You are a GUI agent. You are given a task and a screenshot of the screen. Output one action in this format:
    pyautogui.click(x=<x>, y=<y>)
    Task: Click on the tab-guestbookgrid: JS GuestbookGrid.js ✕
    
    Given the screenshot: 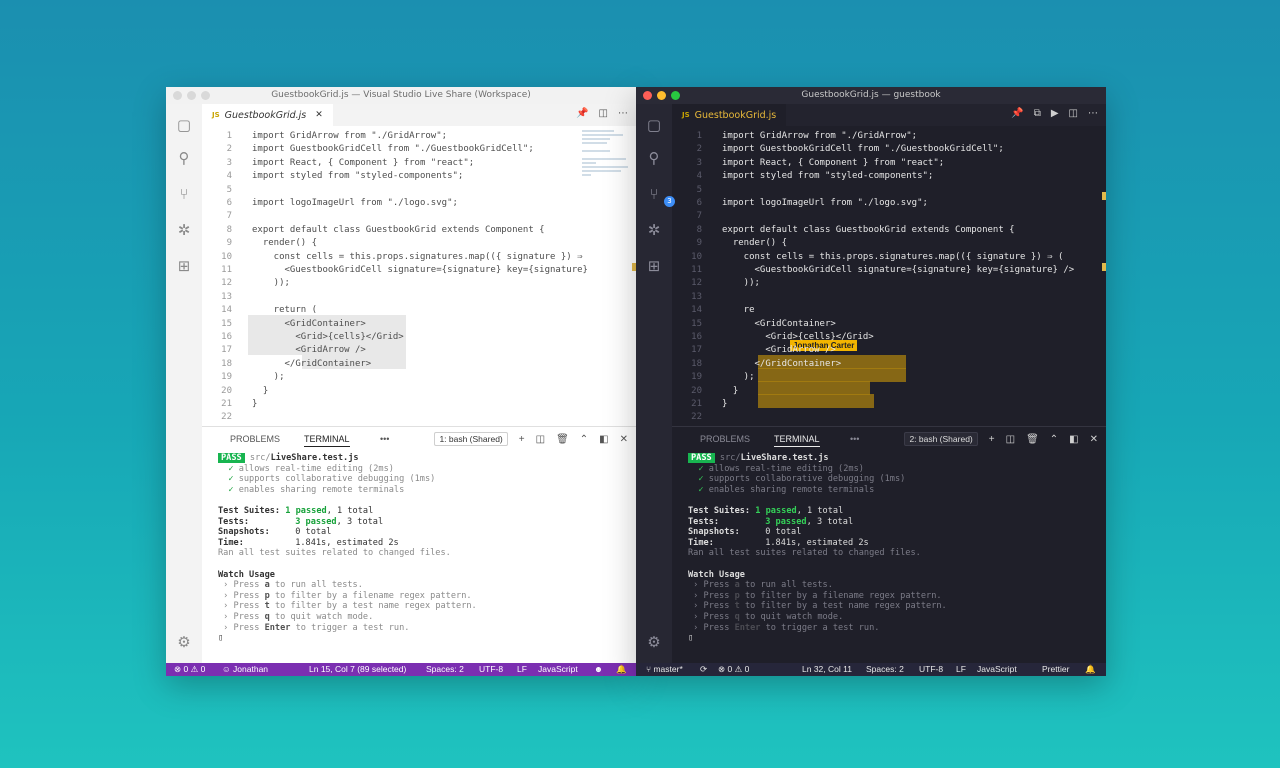 What is the action you would take?
    pyautogui.click(x=267, y=115)
    